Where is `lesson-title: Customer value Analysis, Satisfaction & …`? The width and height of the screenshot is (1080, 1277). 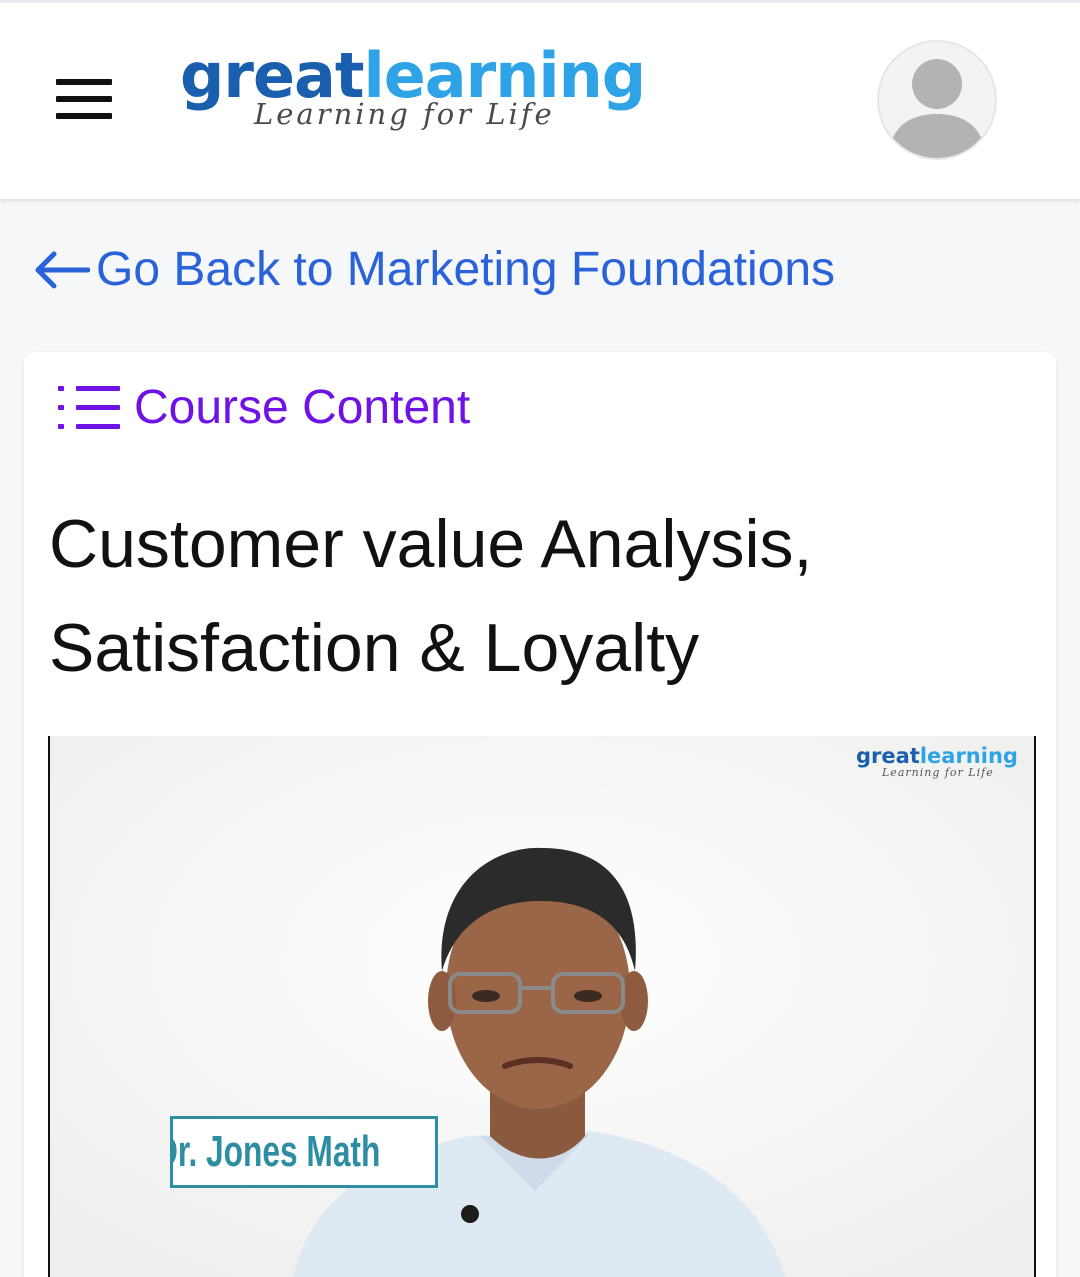
lesson-title: Customer value Analysis, Satisfaction & … is located at coordinates (431, 596).